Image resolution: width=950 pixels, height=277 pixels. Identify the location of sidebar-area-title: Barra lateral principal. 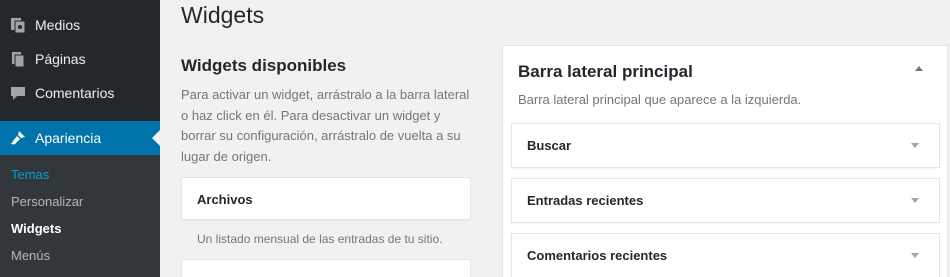
(605, 72).